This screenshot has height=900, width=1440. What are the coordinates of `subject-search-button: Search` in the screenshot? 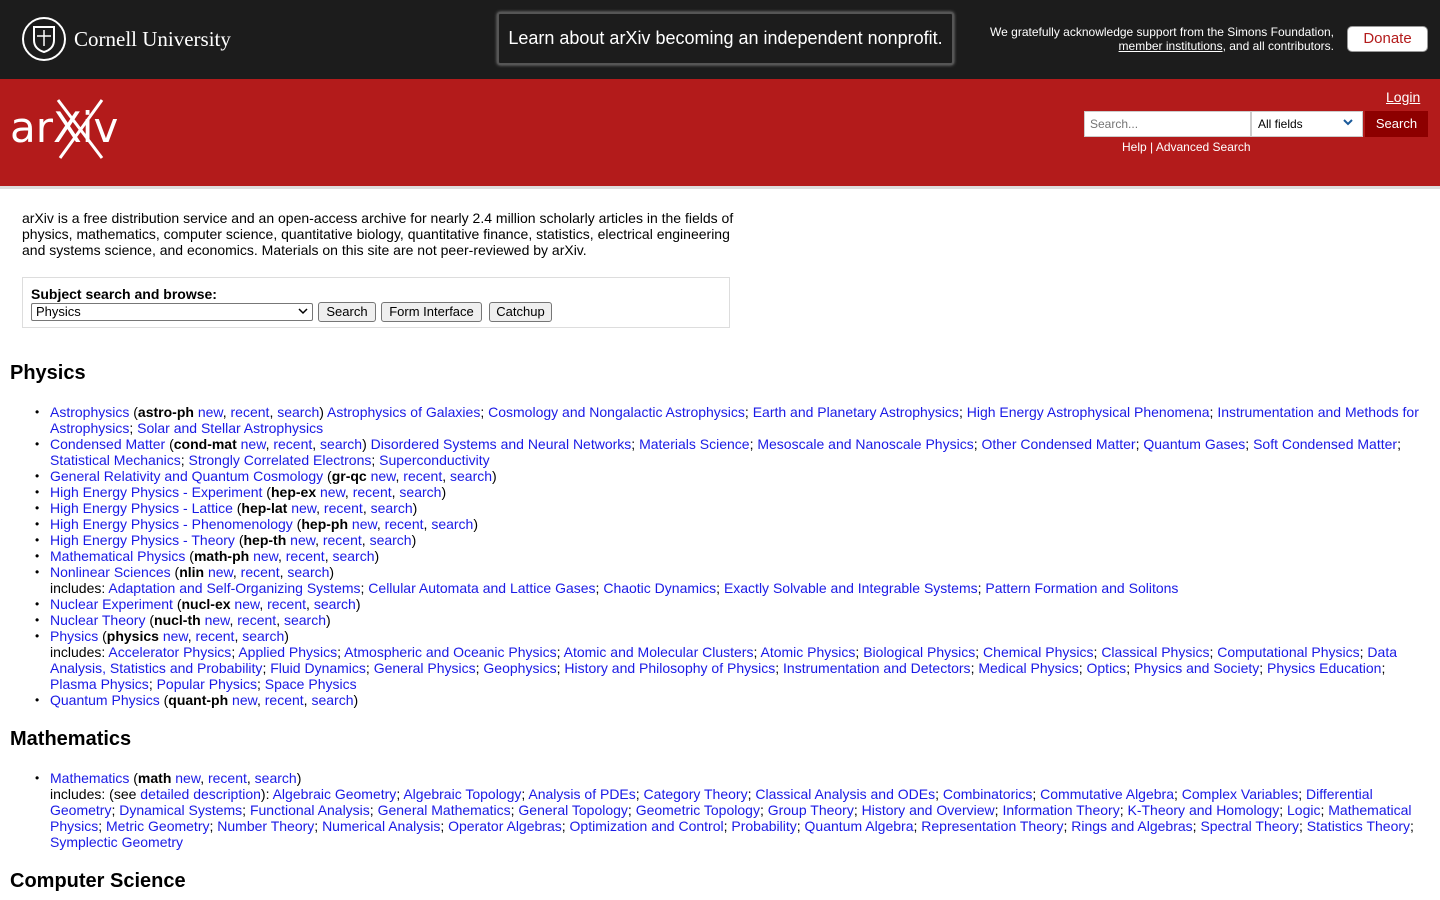 It's located at (347, 312).